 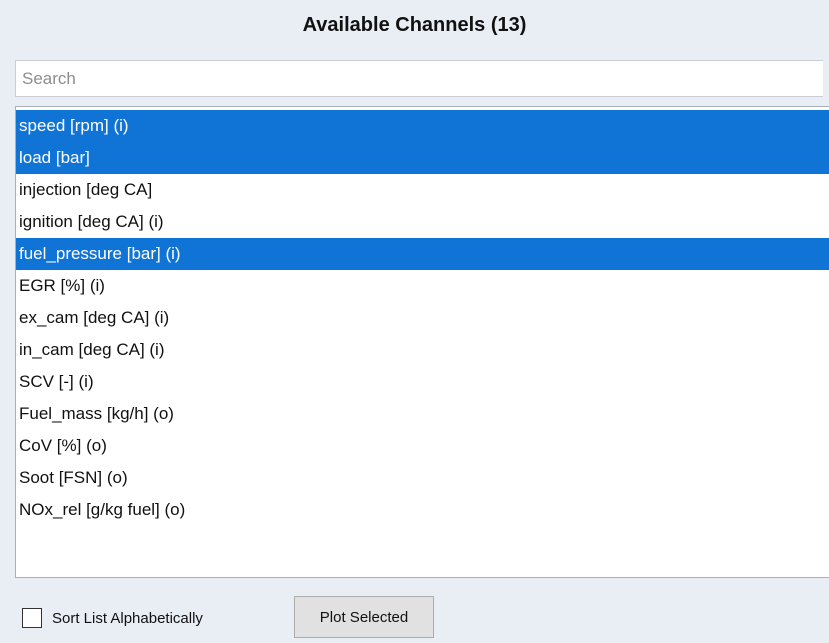 I want to click on list-item-cov: CoV [%] (o), so click(x=422, y=446).